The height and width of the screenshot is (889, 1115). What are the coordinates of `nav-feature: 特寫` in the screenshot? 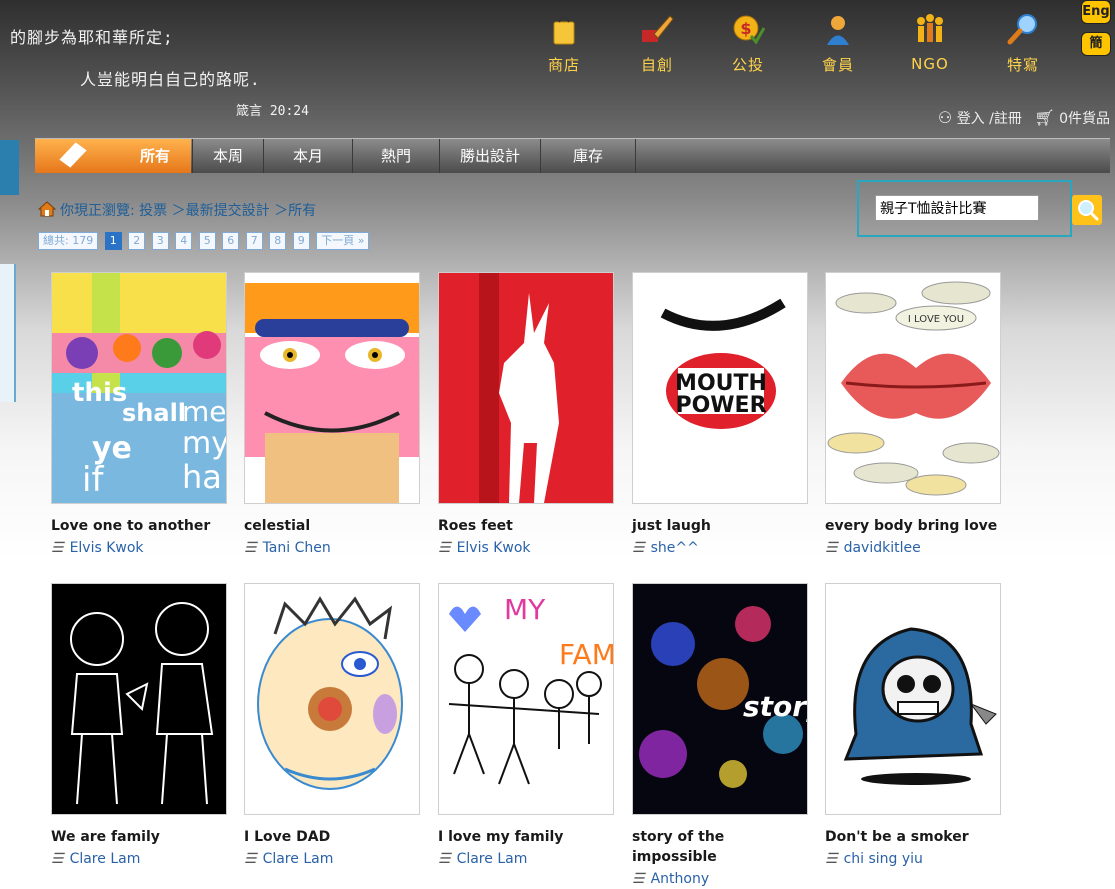 It's located at (1023, 43).